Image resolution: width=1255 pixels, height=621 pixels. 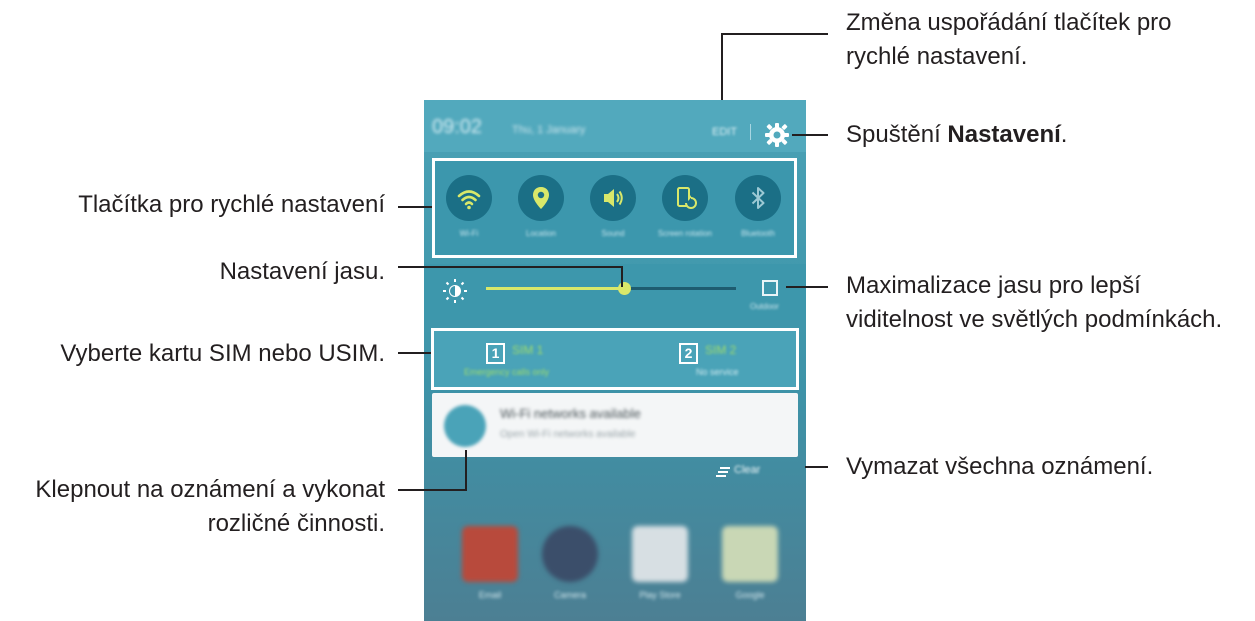 What do you see at coordinates (615, 126) in the screenshot?
I see `status-bar: 09:02 Thu, 1 January EDIT` at bounding box center [615, 126].